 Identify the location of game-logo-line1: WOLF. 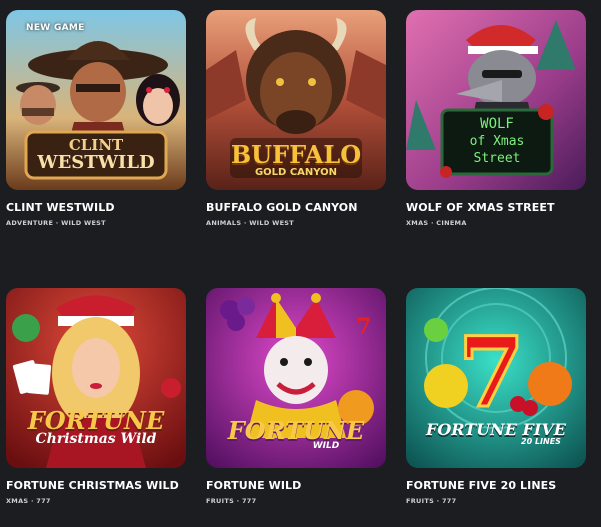
(497, 124).